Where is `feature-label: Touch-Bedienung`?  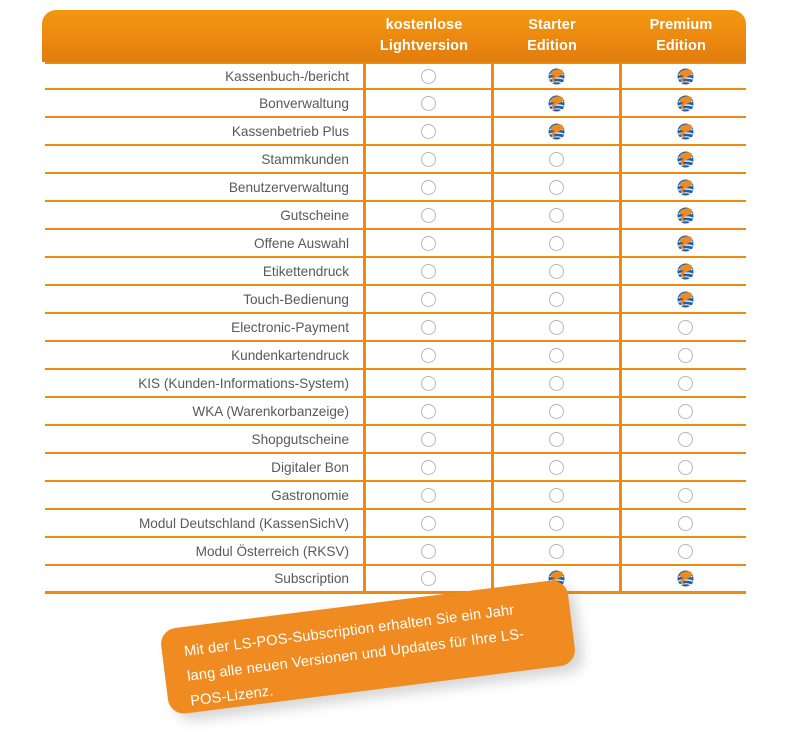 feature-label: Touch-Bedienung is located at coordinates (296, 299).